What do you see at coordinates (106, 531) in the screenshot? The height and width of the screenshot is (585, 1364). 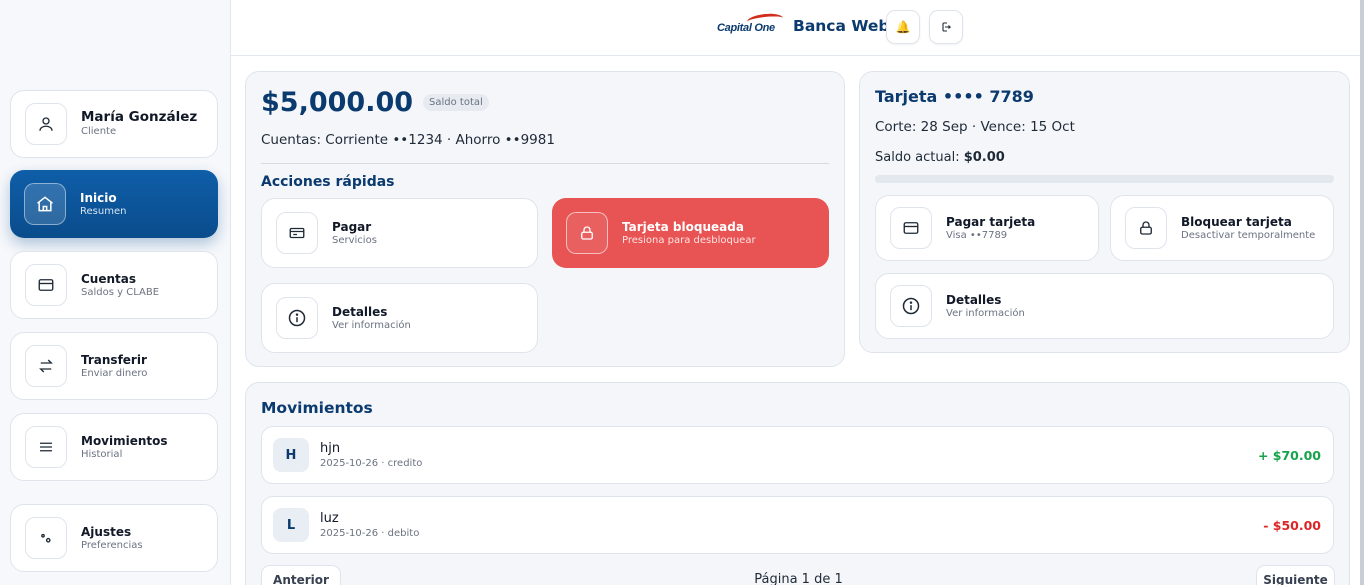 I see `sidebar-item-label: Ajustes` at bounding box center [106, 531].